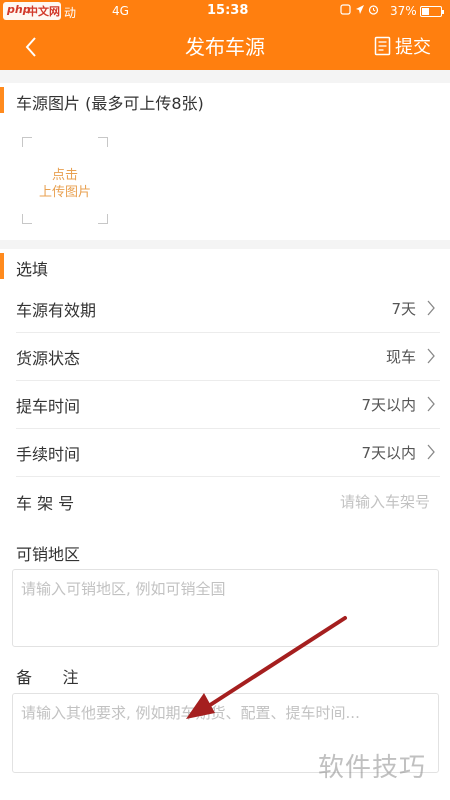 The width and height of the screenshot is (450, 800). I want to click on status-time: 15:38, so click(228, 10).